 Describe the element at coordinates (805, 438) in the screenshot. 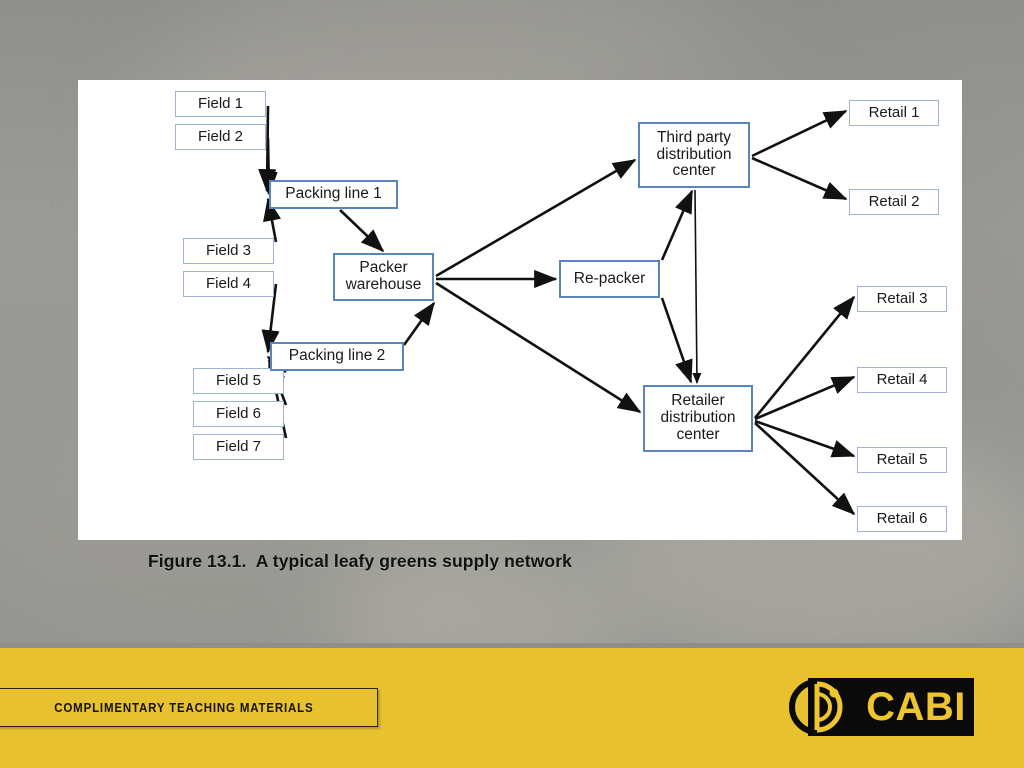

I see `diagram-edge-retailerdc-to-retail5` at that location.